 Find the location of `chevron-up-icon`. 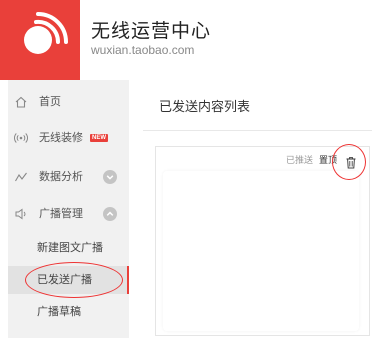

chevron-up-icon is located at coordinates (110, 214).